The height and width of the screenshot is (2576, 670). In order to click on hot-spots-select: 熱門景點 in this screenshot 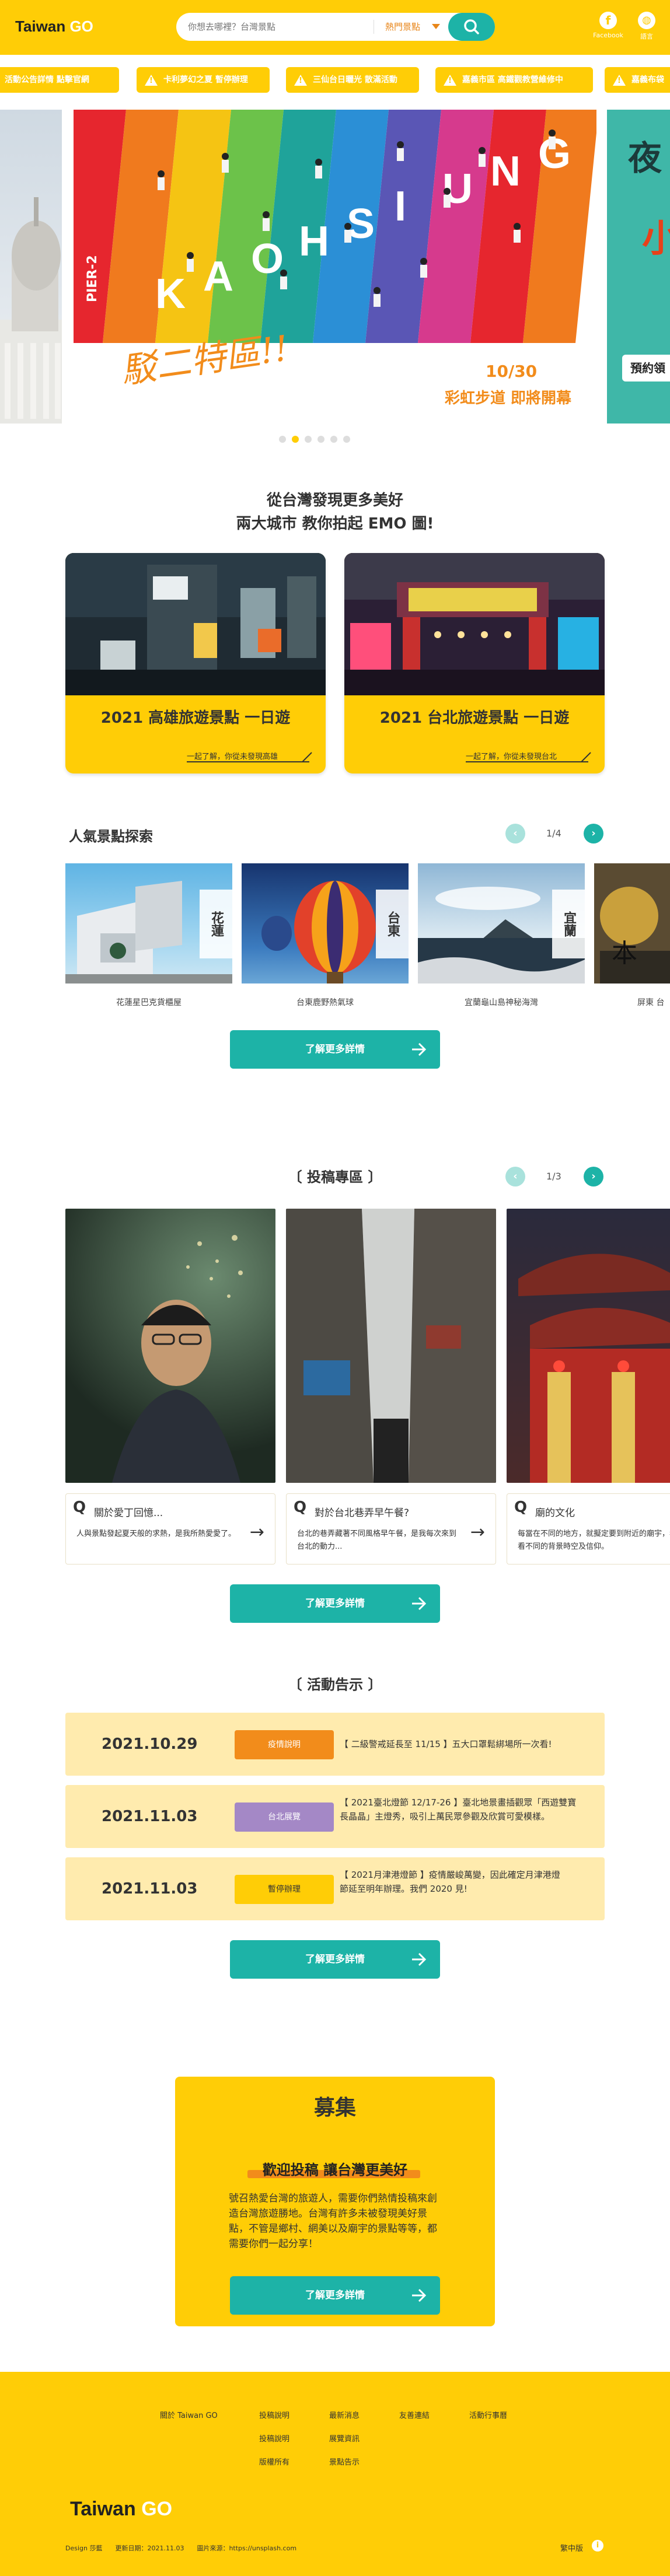, I will do `click(402, 27)`.